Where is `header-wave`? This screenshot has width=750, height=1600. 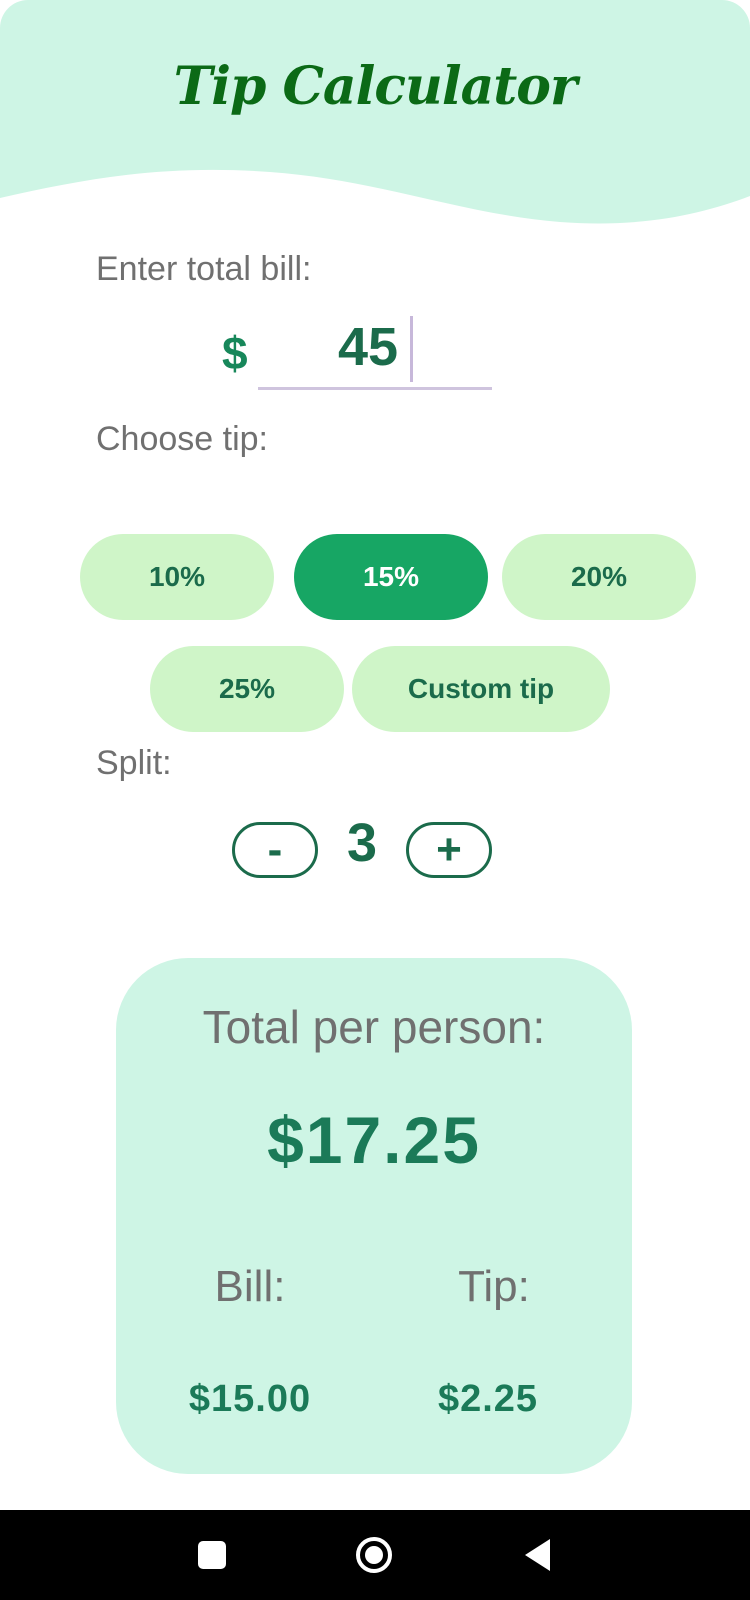
header-wave is located at coordinates (375, 112).